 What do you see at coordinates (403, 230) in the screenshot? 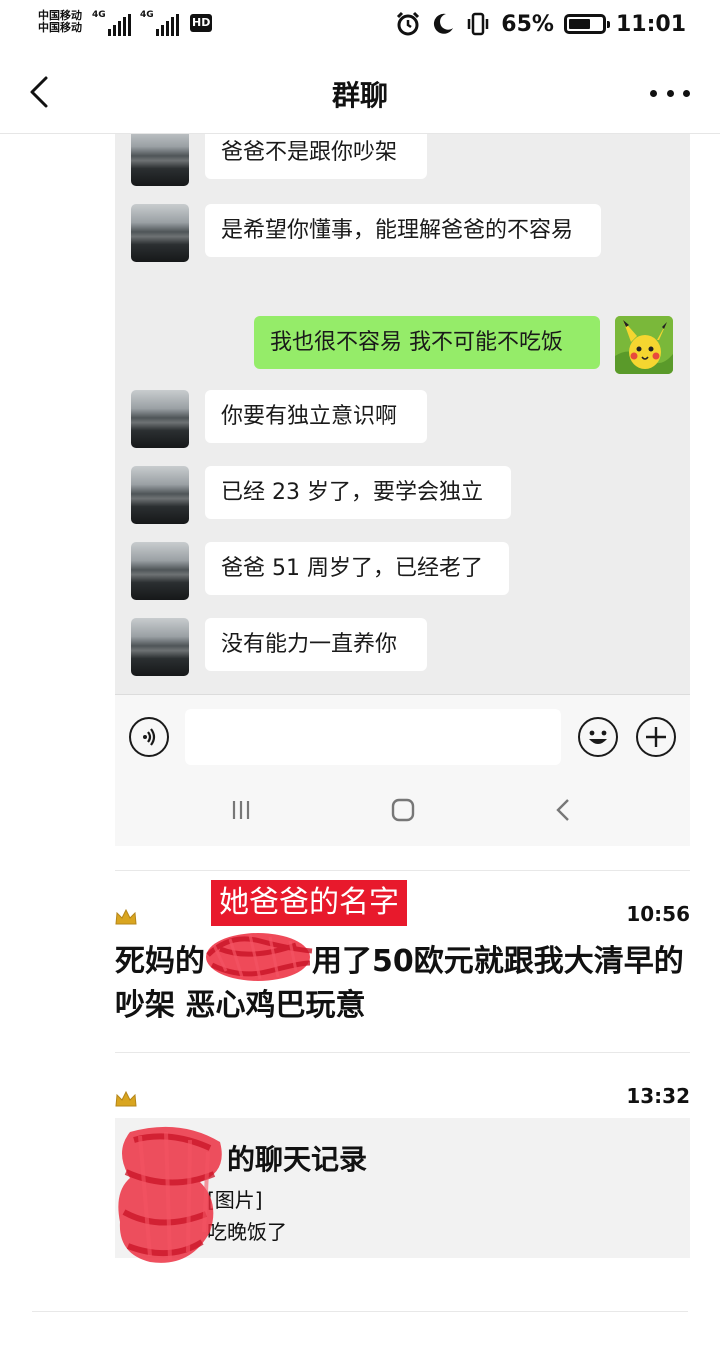
I see `message-bubble: 是希望你懂事，能理解爸爸的不容易` at bounding box center [403, 230].